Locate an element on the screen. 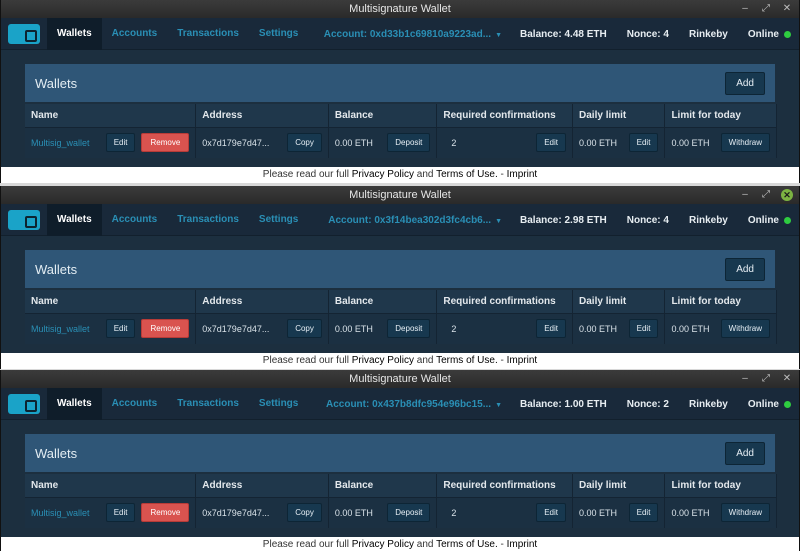  caret-down-icon: ▼ is located at coordinates (499, 405).